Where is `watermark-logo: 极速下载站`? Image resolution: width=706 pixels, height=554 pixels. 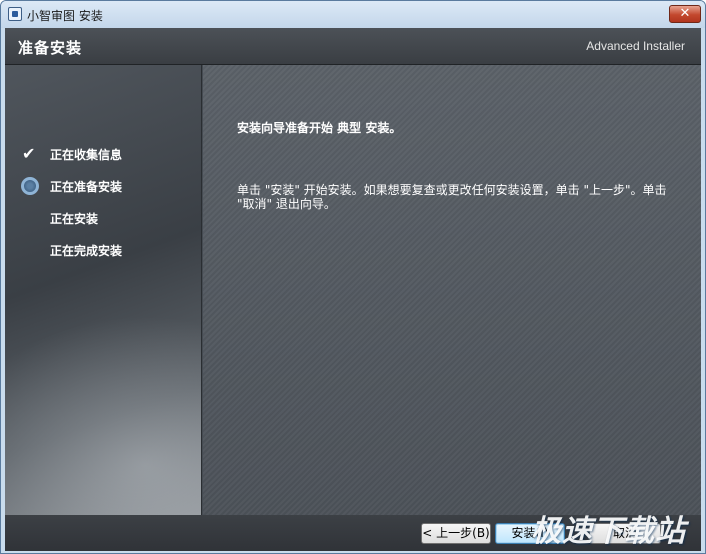 watermark-logo: 极速下载站 is located at coordinates (608, 531).